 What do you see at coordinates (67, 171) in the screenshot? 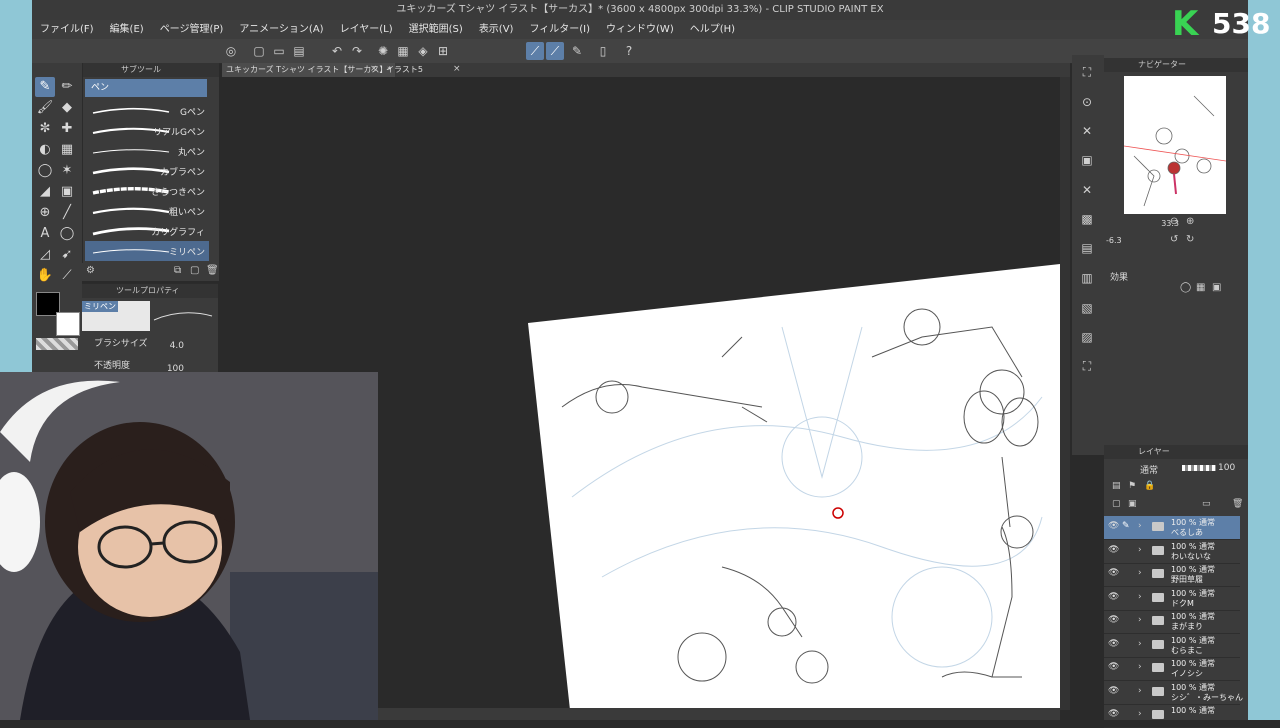
I see `magic-wand-icon: ✶` at bounding box center [67, 171].